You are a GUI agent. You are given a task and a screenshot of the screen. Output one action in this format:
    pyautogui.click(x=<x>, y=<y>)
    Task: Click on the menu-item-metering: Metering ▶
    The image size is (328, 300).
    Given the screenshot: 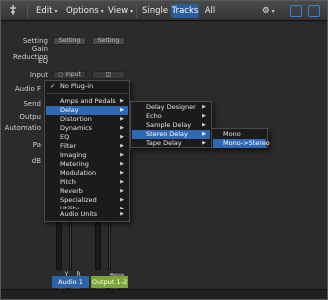 What is the action you would take?
    pyautogui.click(x=87, y=164)
    